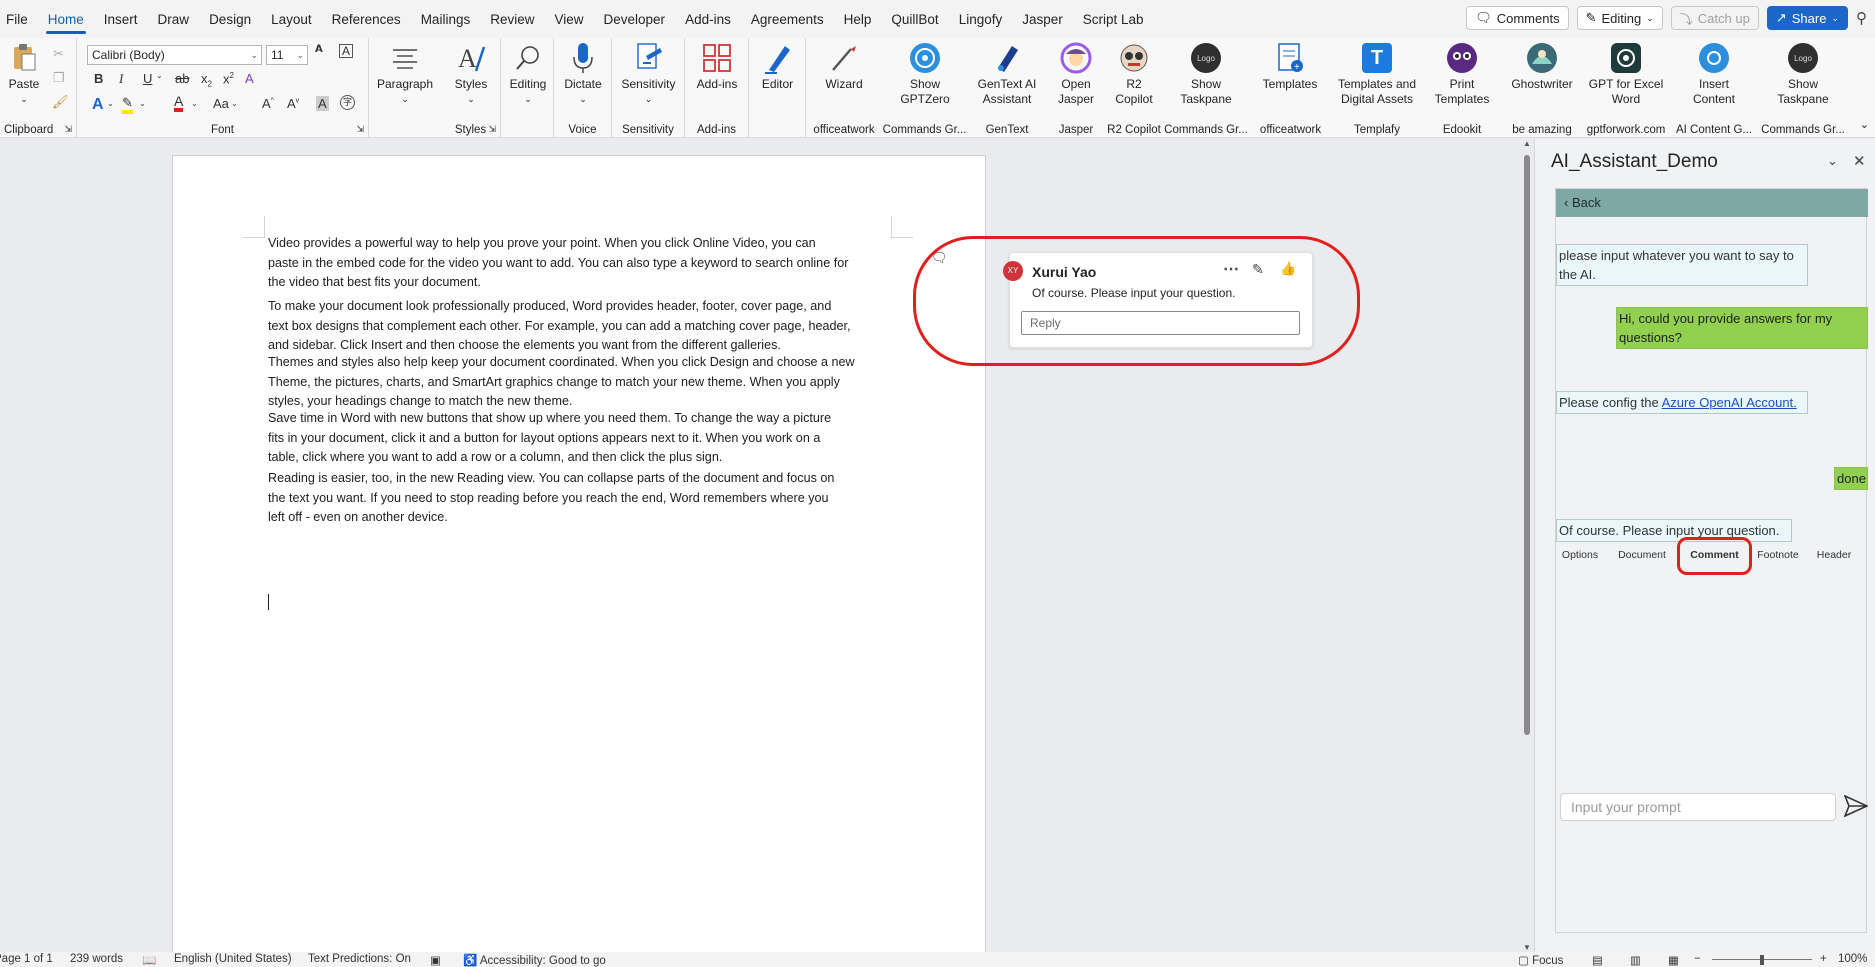 The image size is (1875, 967). I want to click on tab-lingofy: Lingofy, so click(981, 19).